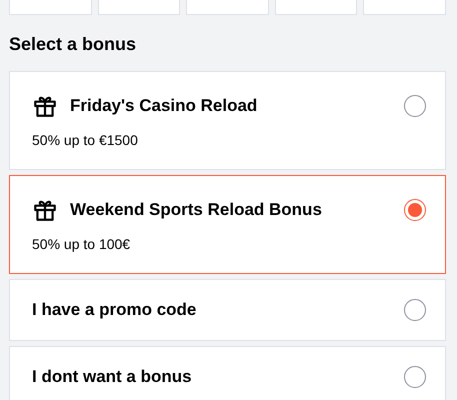 The height and width of the screenshot is (400, 457). Describe the element at coordinates (164, 106) in the screenshot. I see `bonus-title: Friday's Casino Reload` at that location.